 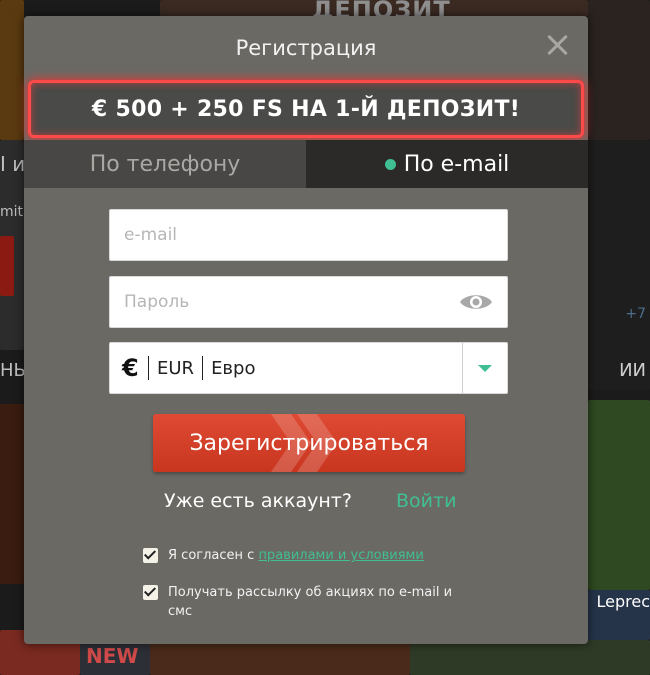 What do you see at coordinates (632, 370) in the screenshot?
I see `bg-right-text: ИИ` at bounding box center [632, 370].